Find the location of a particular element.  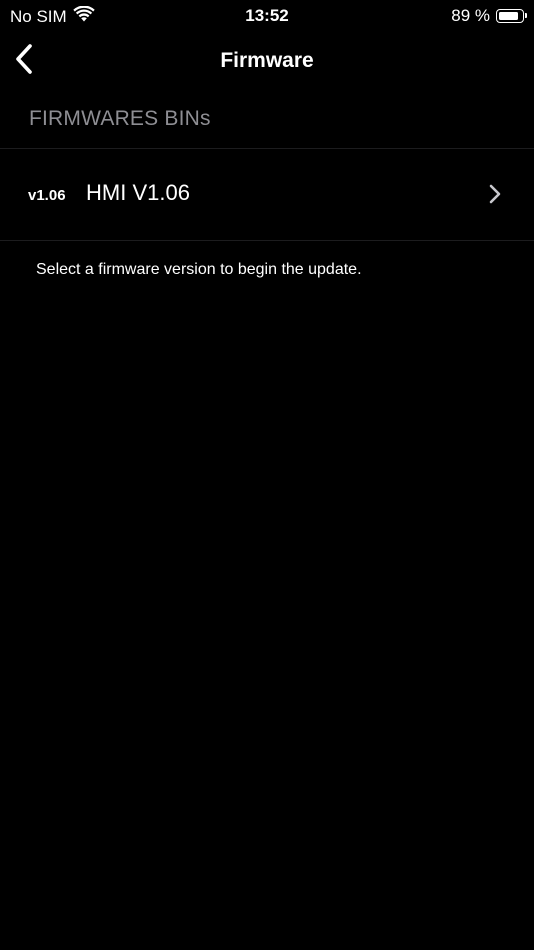

battery-percent: 89 % is located at coordinates (470, 15).